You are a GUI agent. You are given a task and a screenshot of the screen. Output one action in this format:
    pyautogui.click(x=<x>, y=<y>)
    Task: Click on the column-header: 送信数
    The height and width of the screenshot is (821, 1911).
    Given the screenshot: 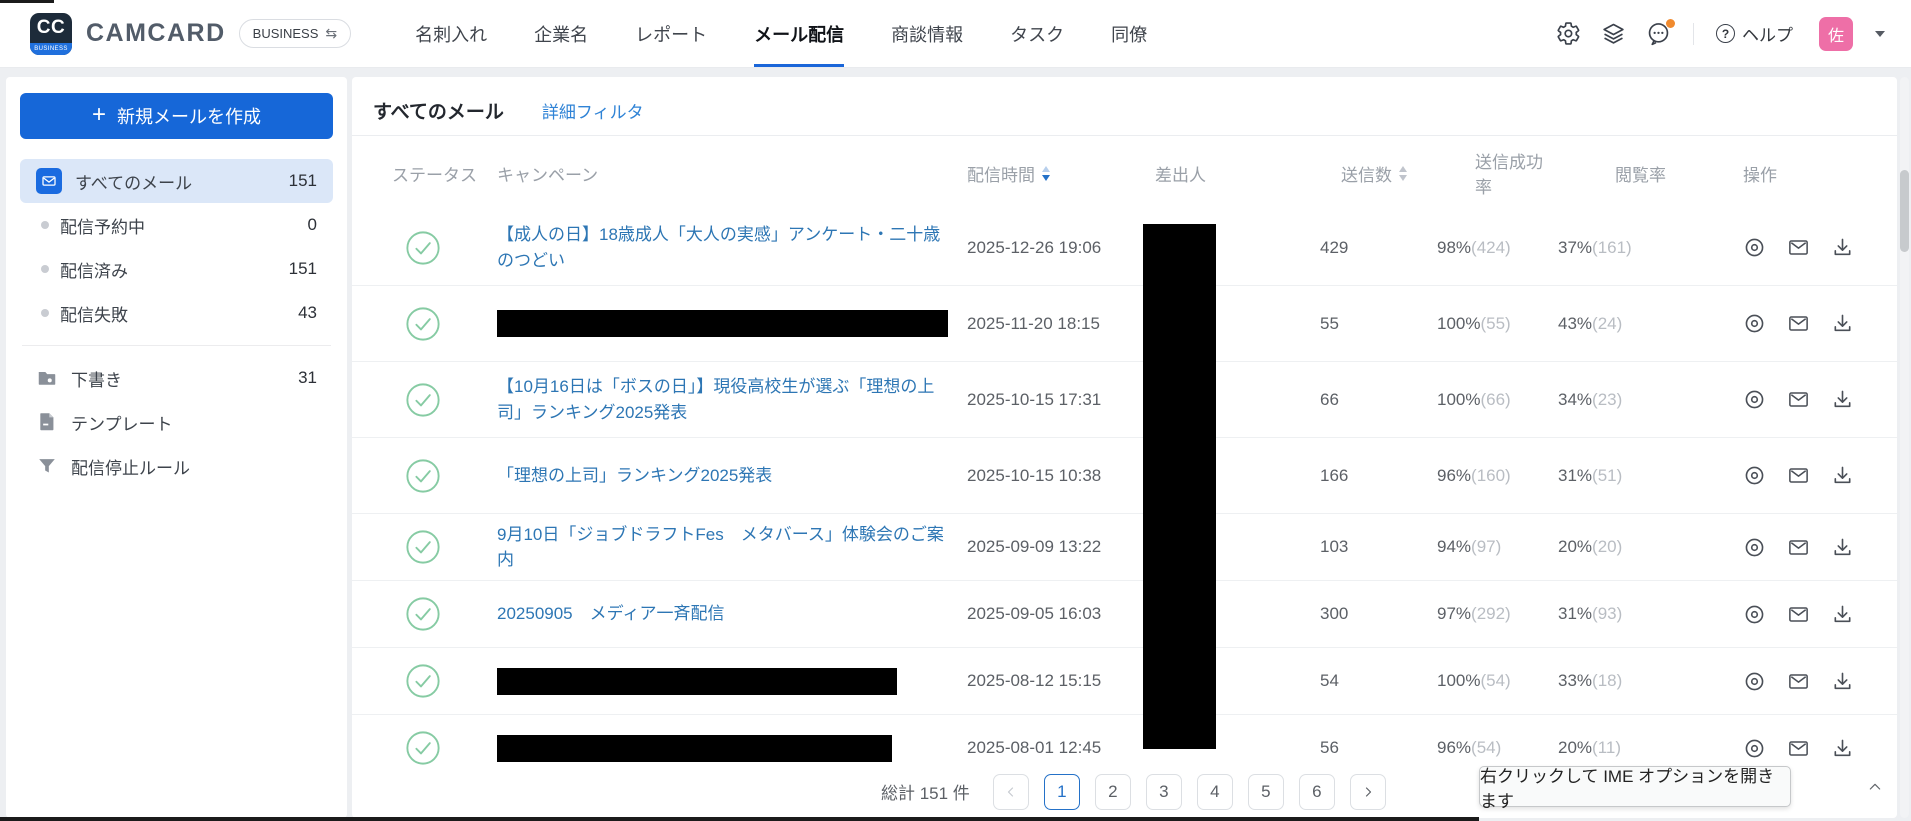 What is the action you would take?
    pyautogui.click(x=1378, y=173)
    